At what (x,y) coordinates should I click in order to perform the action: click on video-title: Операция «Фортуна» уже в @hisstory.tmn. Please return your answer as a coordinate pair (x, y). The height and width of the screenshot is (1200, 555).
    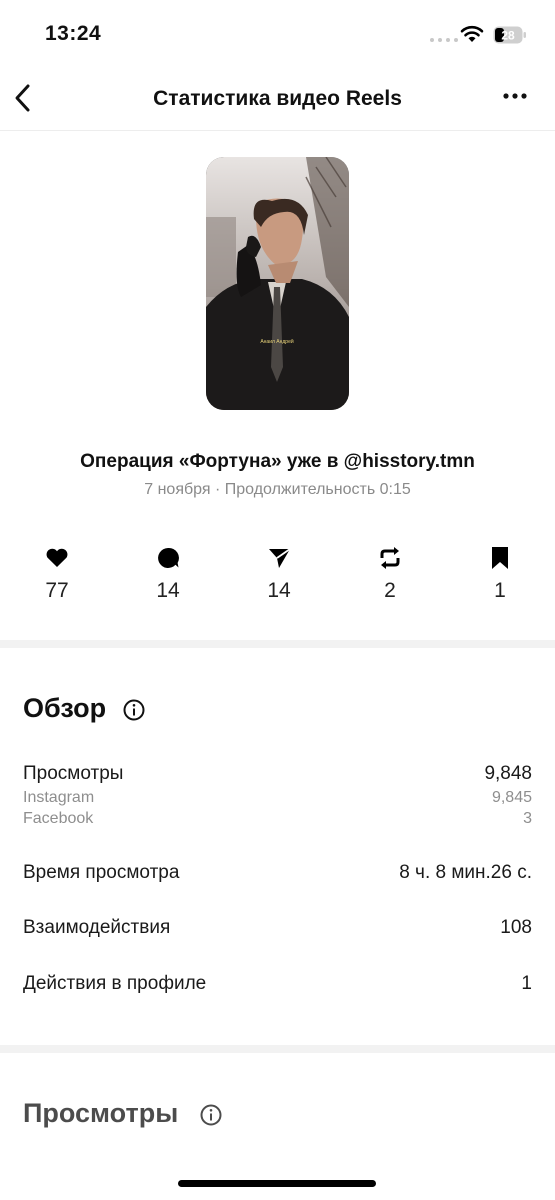
    Looking at the image, I should click on (277, 461).